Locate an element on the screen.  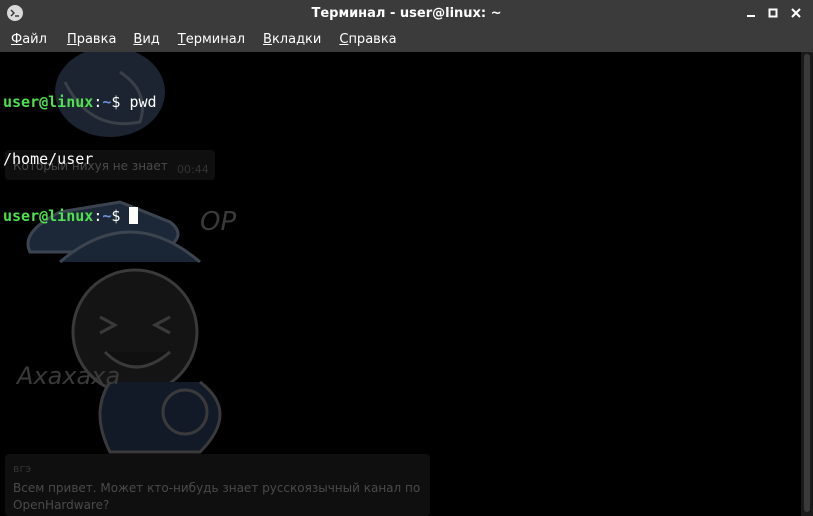
terminal-app-icon is located at coordinates (15, 13).